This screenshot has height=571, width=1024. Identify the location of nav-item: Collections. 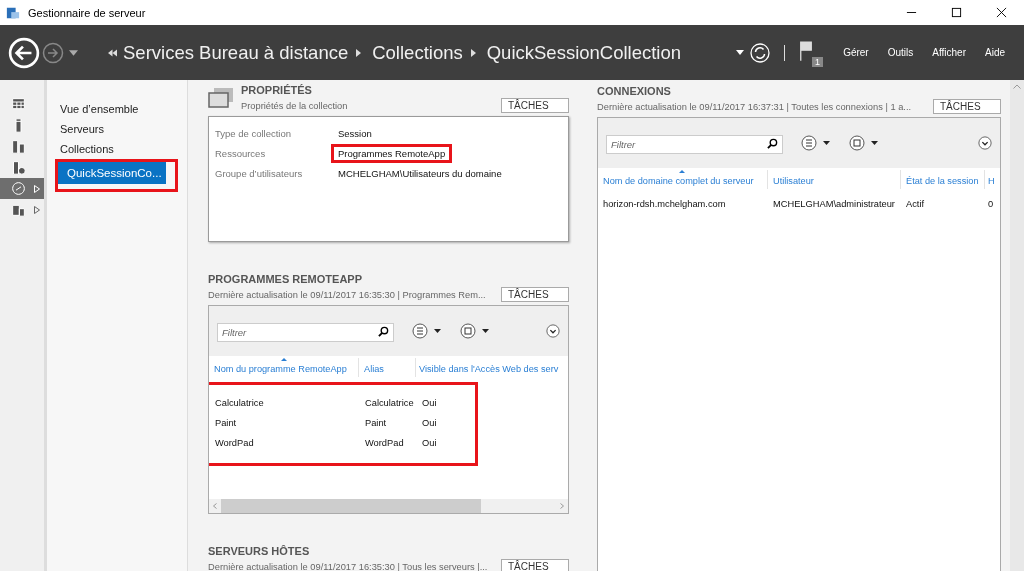
(86, 149).